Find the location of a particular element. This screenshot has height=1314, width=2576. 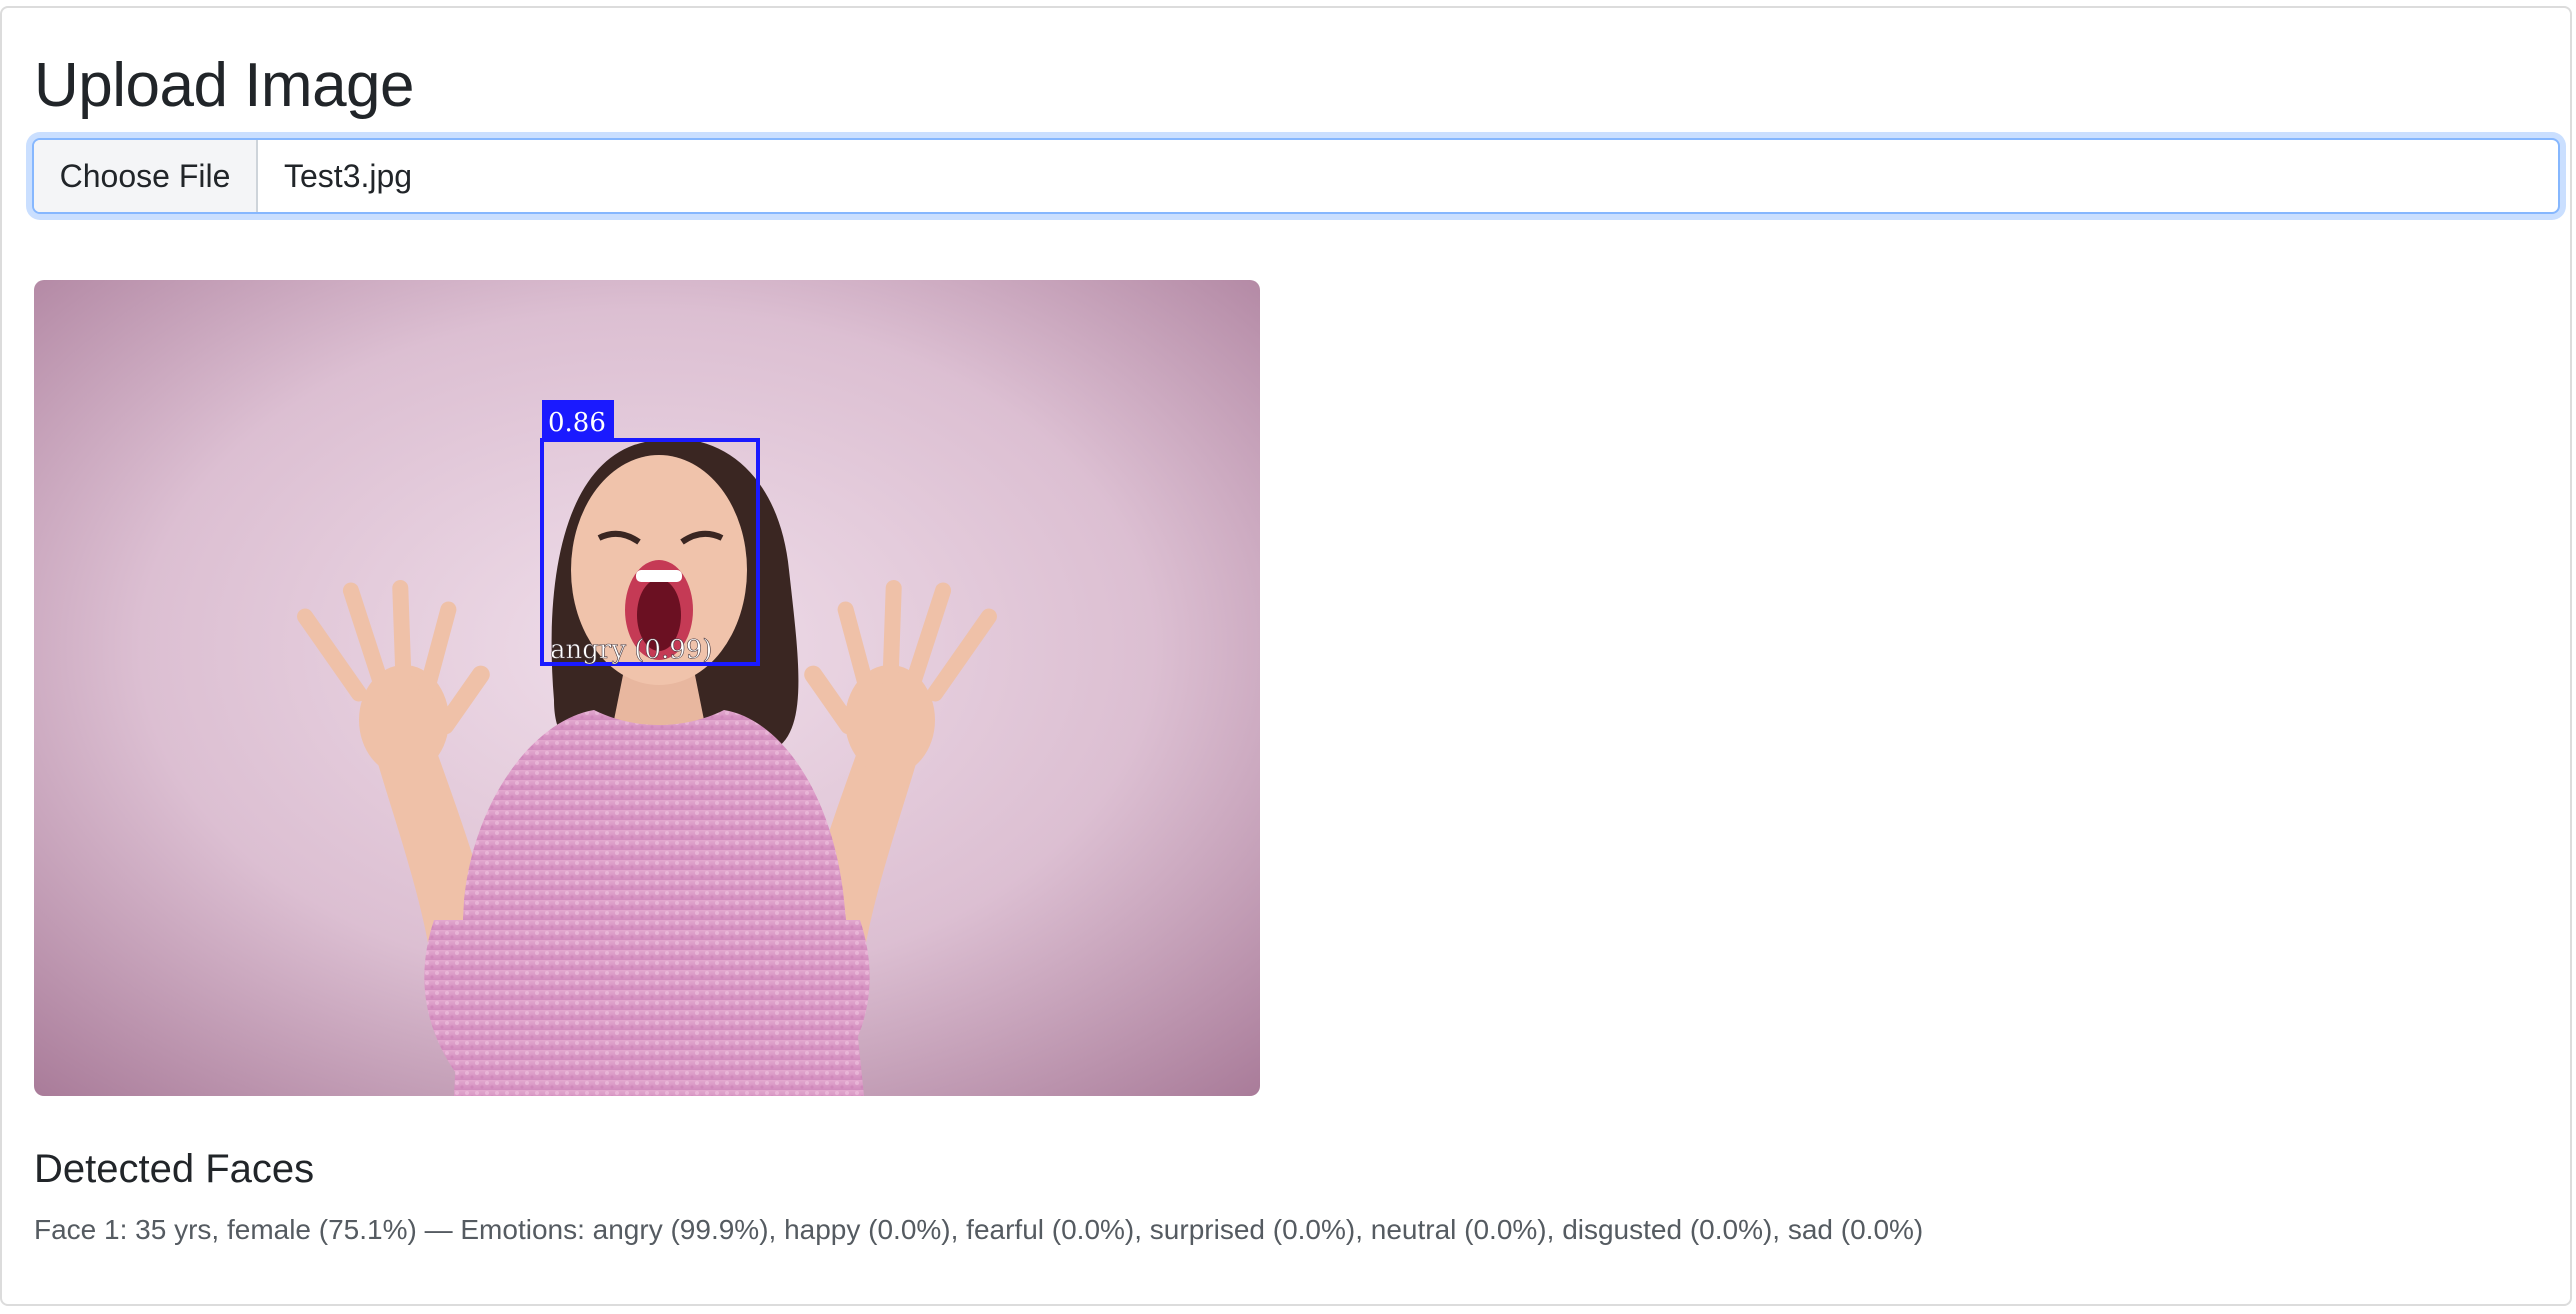

selected-file-name: Test3.jpg is located at coordinates (348, 175).